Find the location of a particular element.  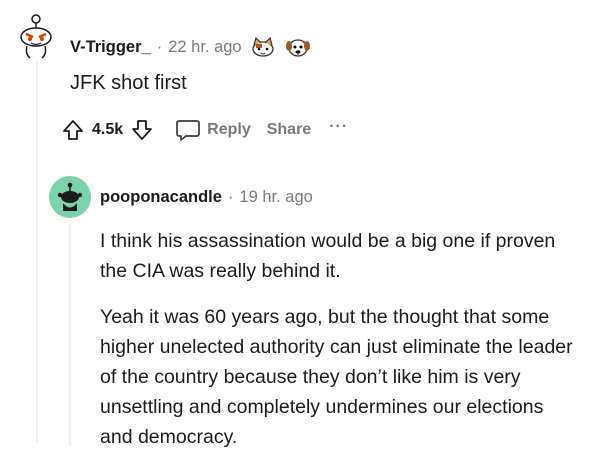

dog-award-icon is located at coordinates (298, 47).